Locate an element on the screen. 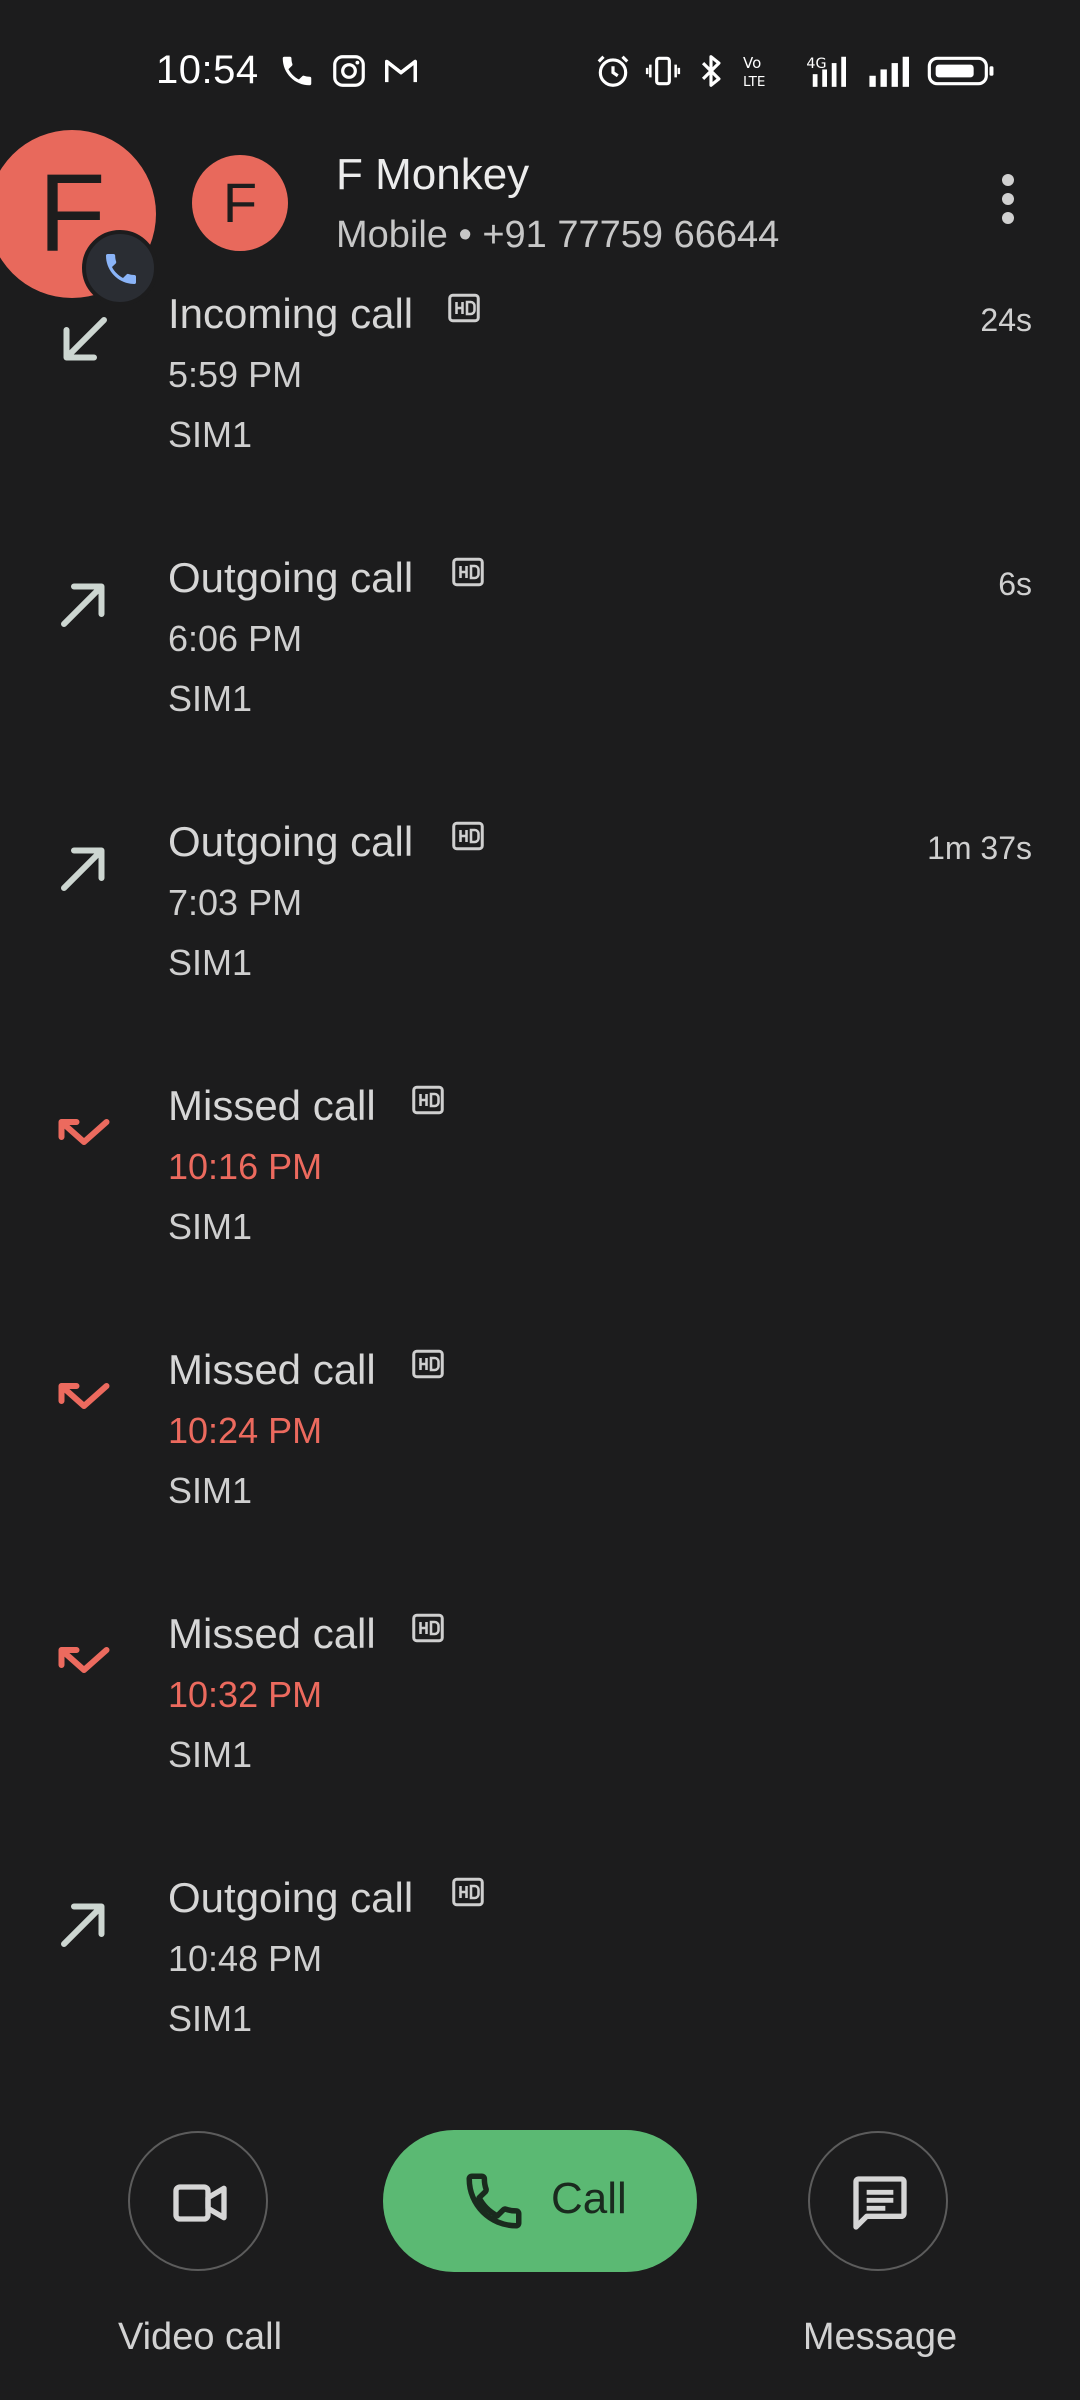 The width and height of the screenshot is (1080, 2400). call-duration: 24s is located at coordinates (1006, 320).